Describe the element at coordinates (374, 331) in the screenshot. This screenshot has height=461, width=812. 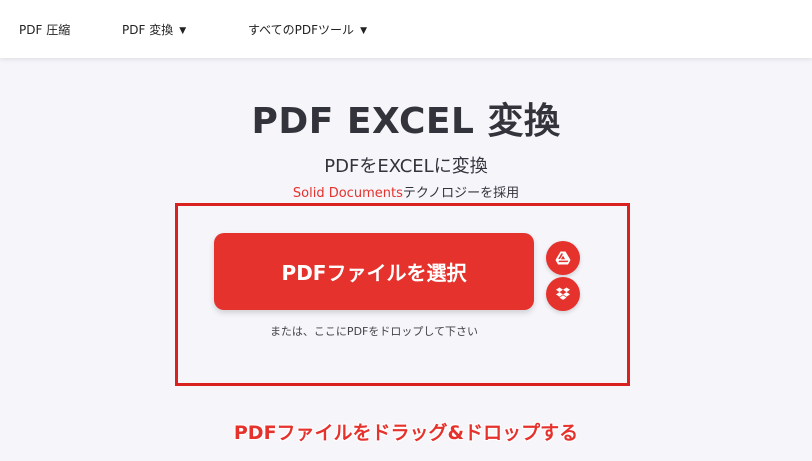
I see `drop-hint-text: または、ここにPDFをドロップして下さい` at that location.